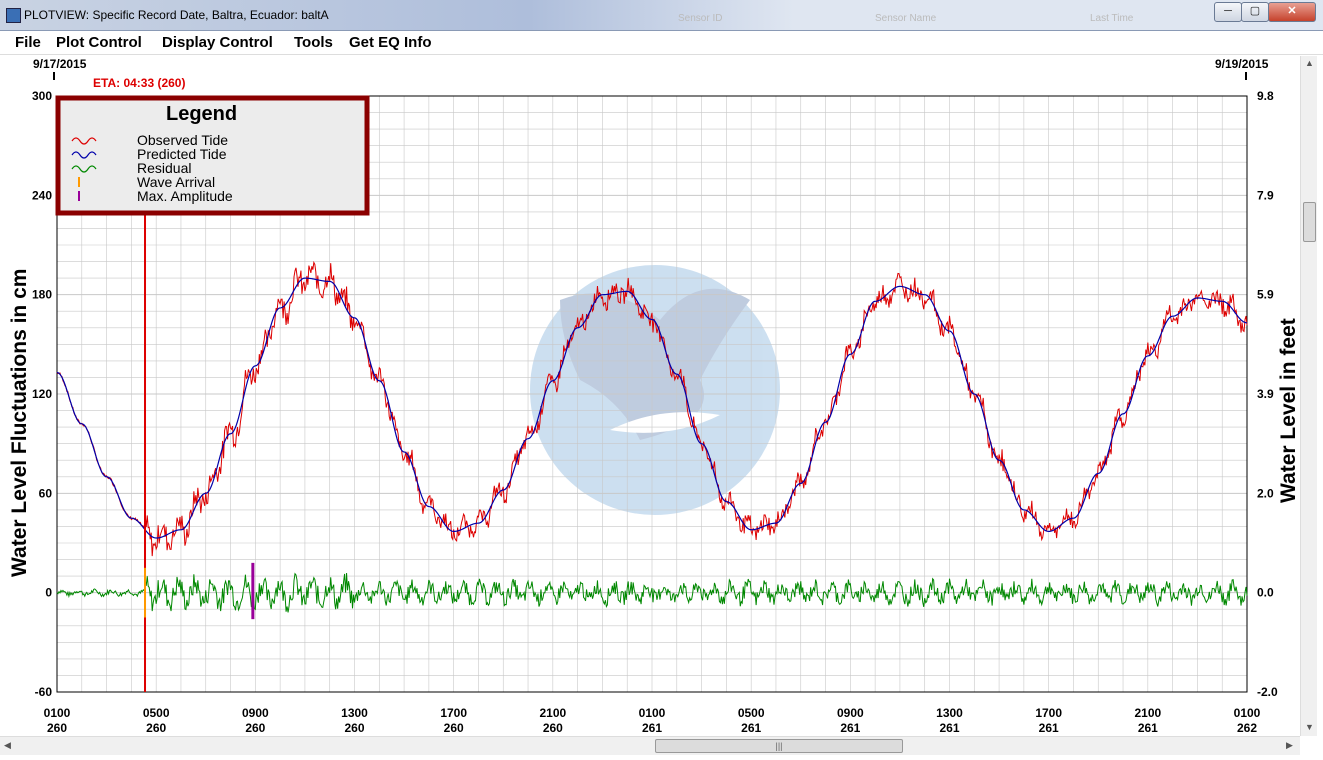 This screenshot has height=760, width=1323. What do you see at coordinates (1265, 295) in the screenshot?
I see `y2-tick-label: 5.9` at bounding box center [1265, 295].